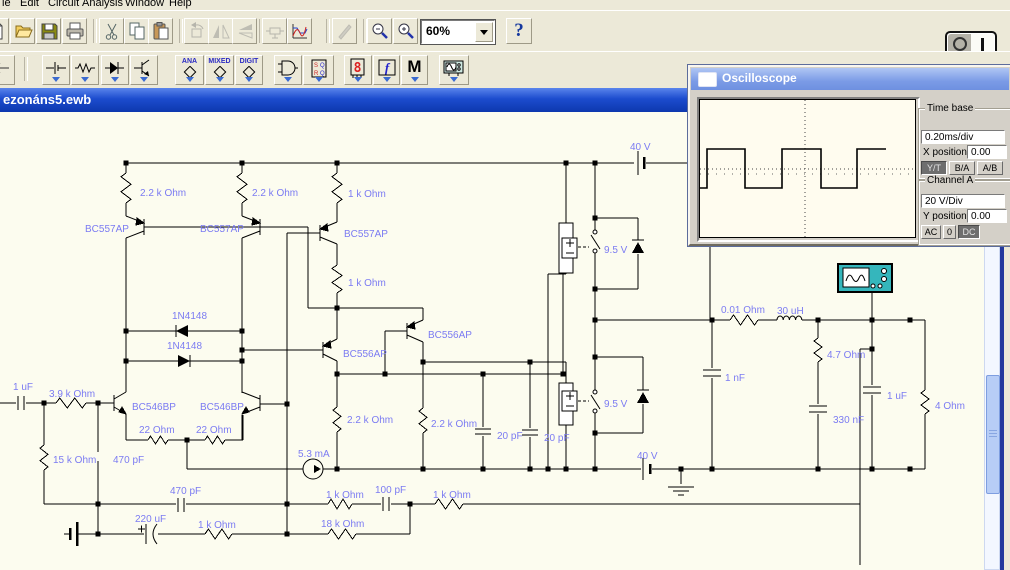 The image size is (1010, 570). I want to click on x-position-field: 0.00, so click(987, 152).